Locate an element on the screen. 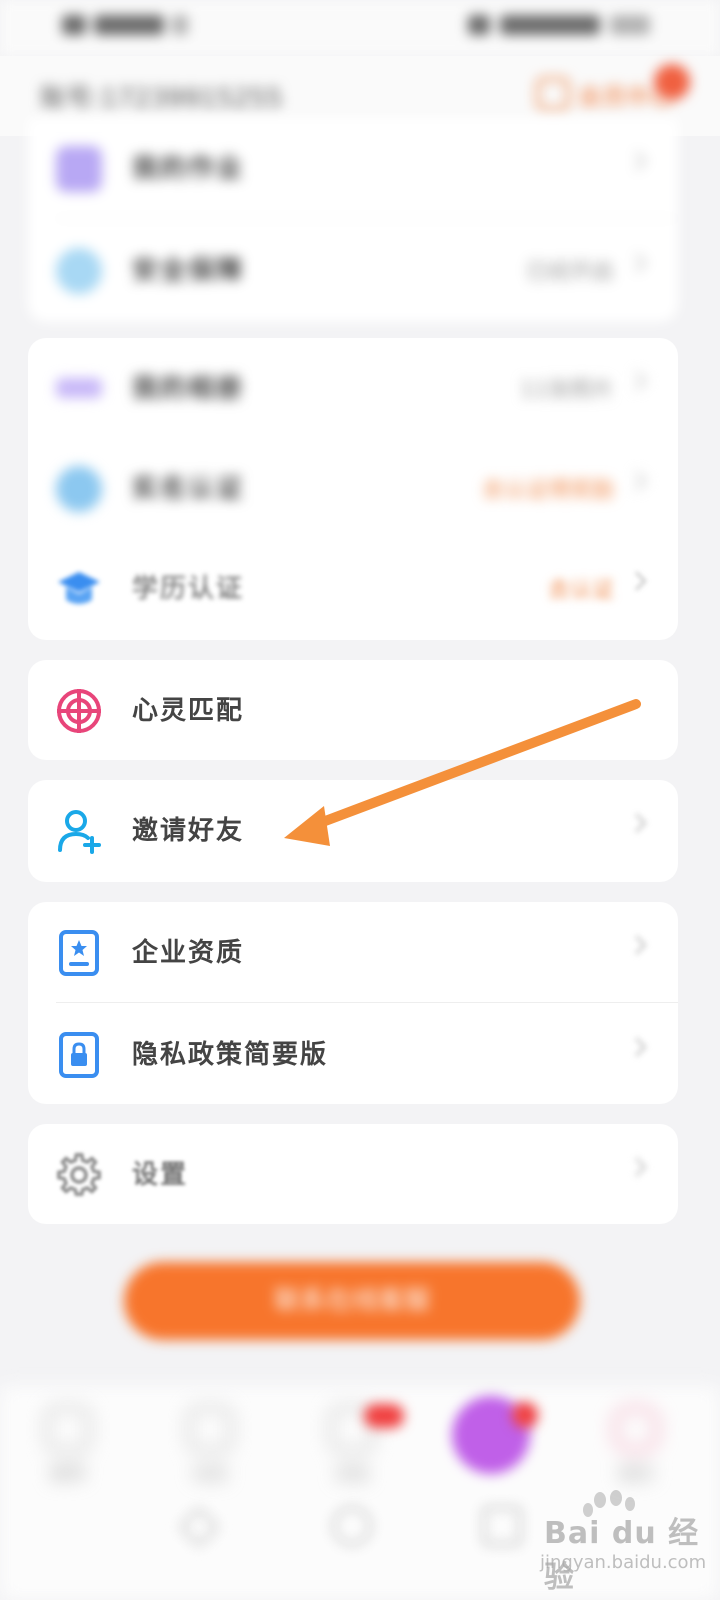 Image resolution: width=720 pixels, height=1600 pixels. add-user-icon is located at coordinates (79, 831).